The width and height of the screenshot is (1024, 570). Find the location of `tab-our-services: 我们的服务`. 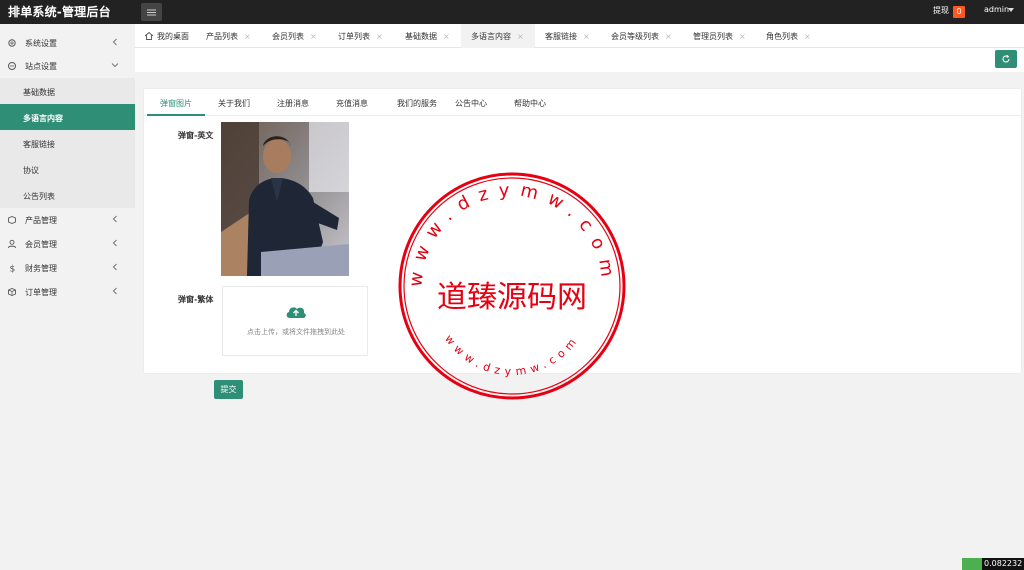

tab-our-services: 我们的服务 is located at coordinates (417, 102).